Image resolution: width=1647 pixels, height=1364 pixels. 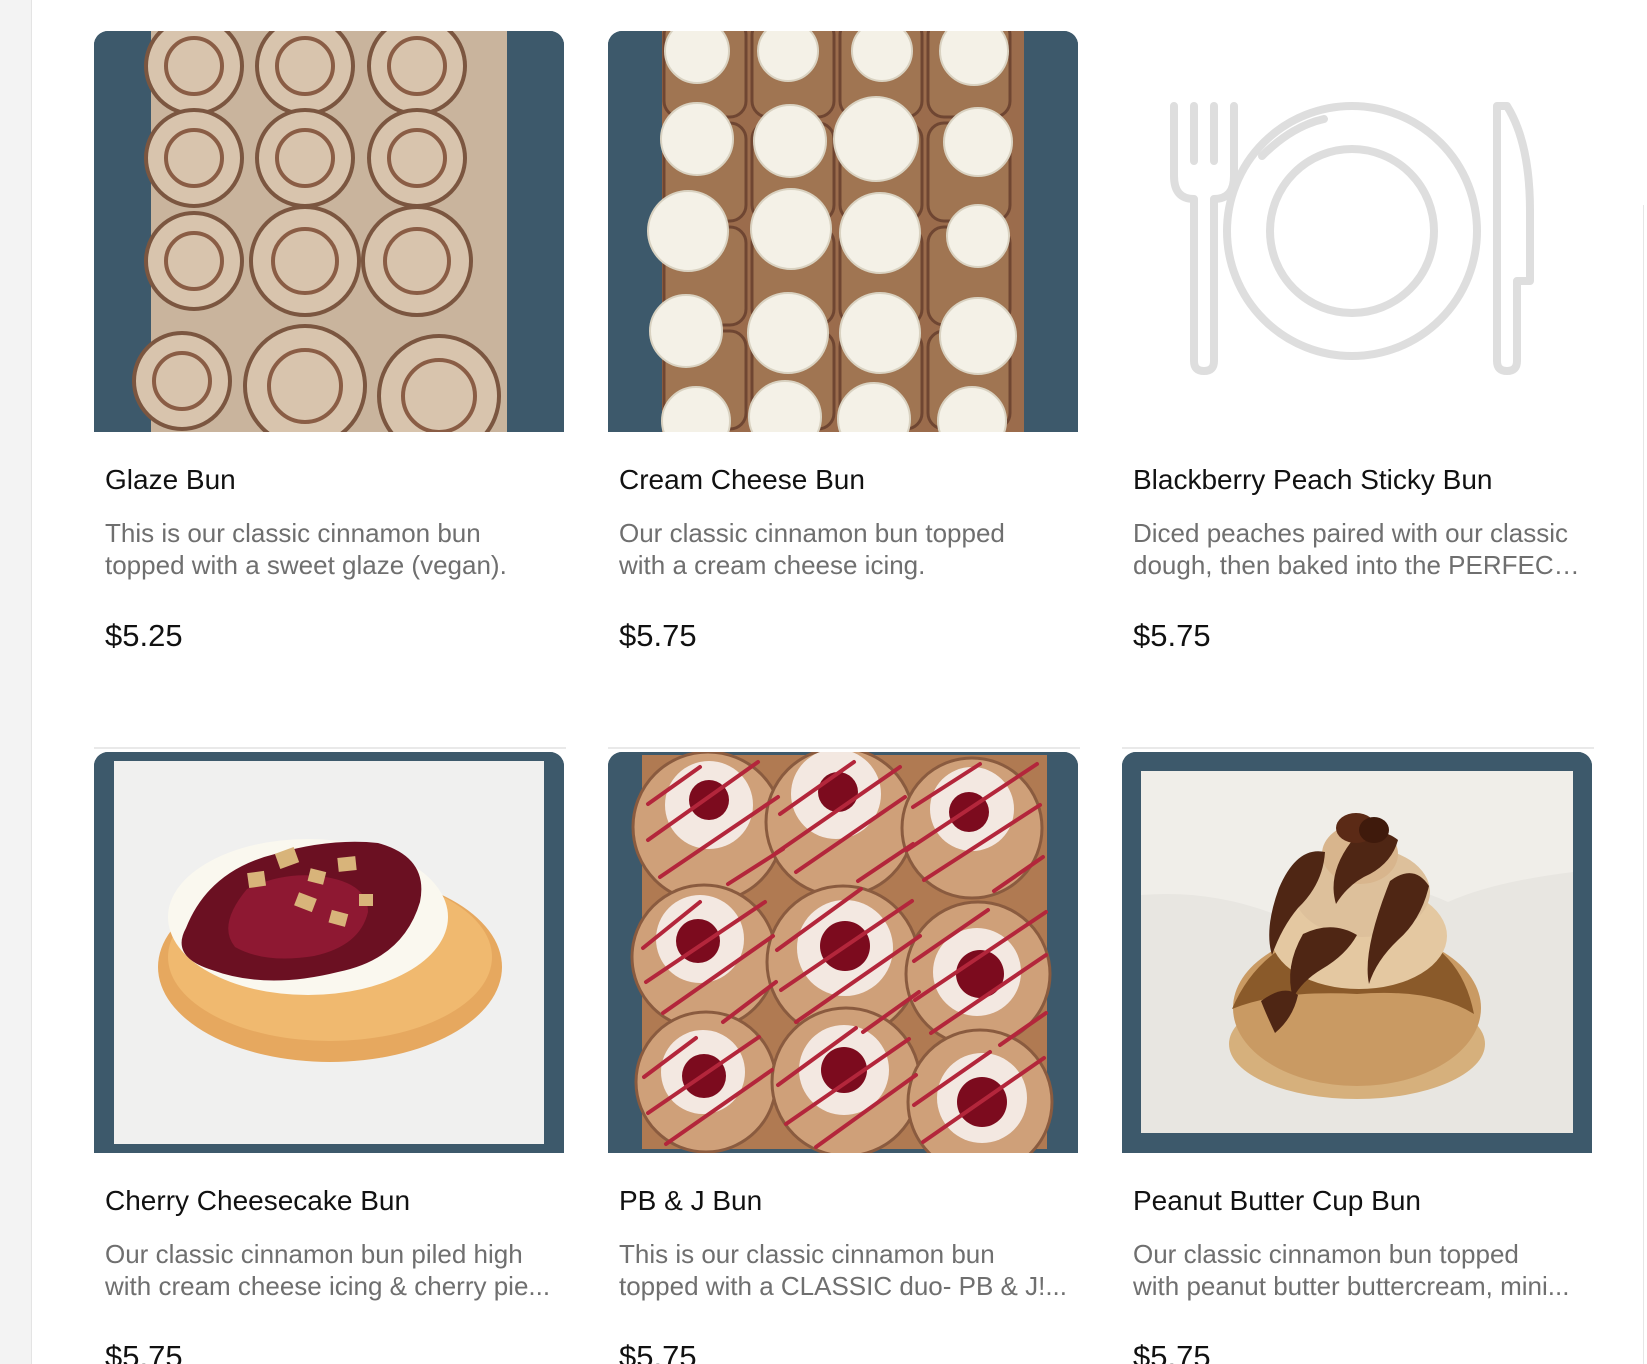 I want to click on cinnamon-roll-grid-photo, so click(x=329, y=231).